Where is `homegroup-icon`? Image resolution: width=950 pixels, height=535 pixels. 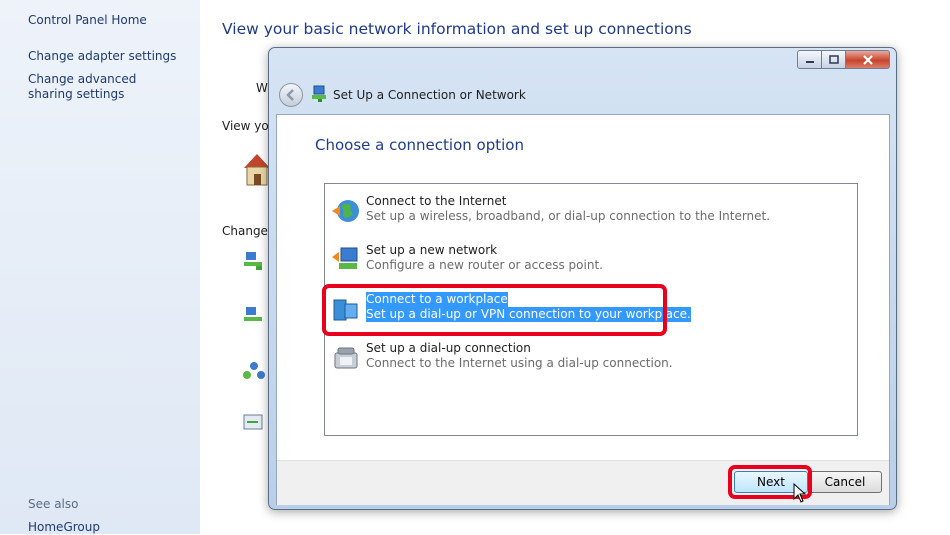 homegroup-icon is located at coordinates (254, 371).